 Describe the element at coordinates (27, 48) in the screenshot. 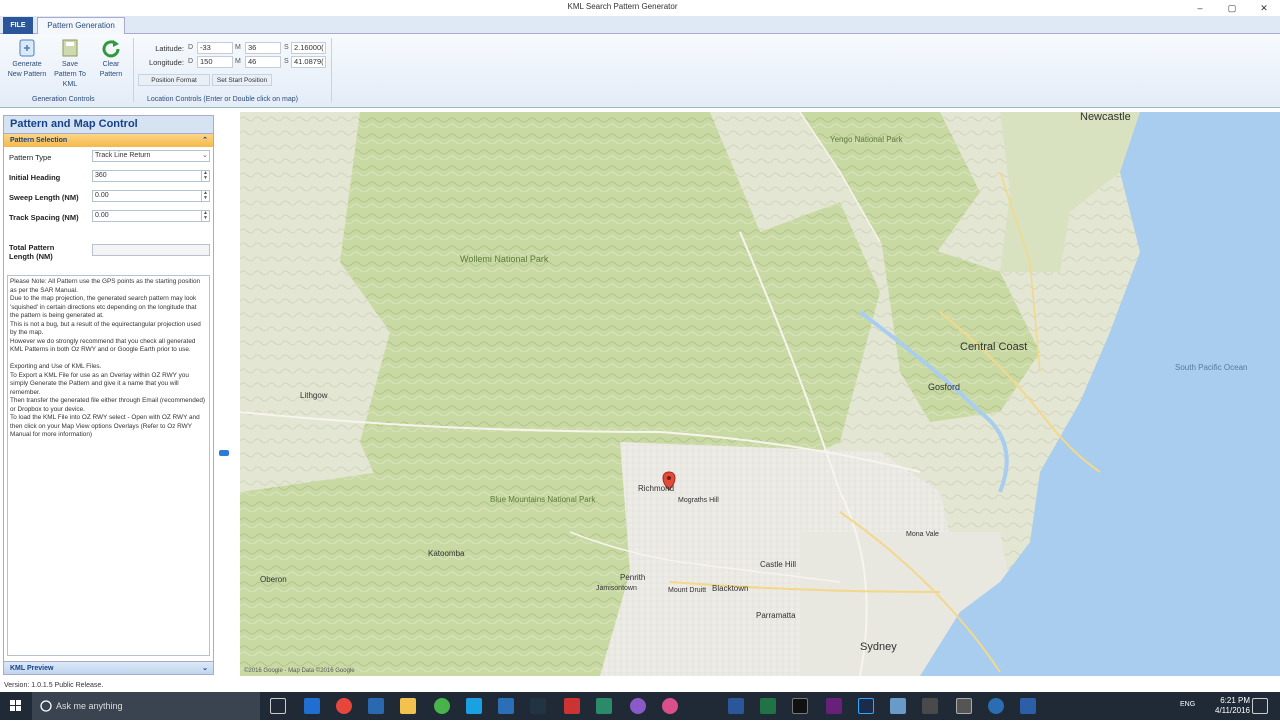

I see `generate-icon` at that location.